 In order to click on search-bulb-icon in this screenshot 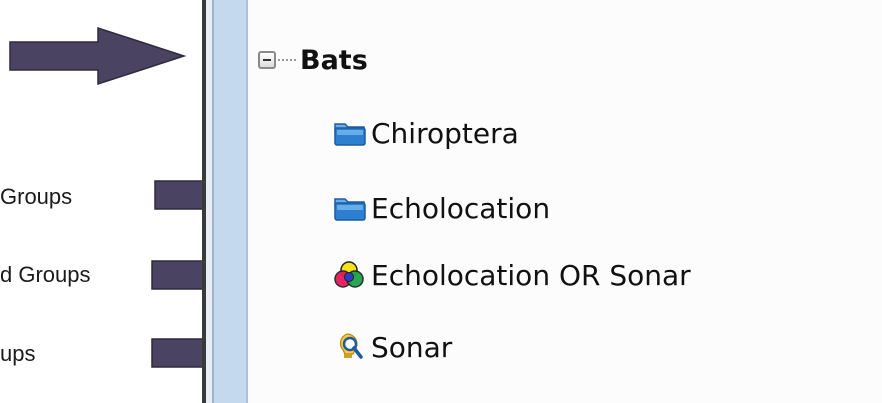, I will do `click(351, 347)`.